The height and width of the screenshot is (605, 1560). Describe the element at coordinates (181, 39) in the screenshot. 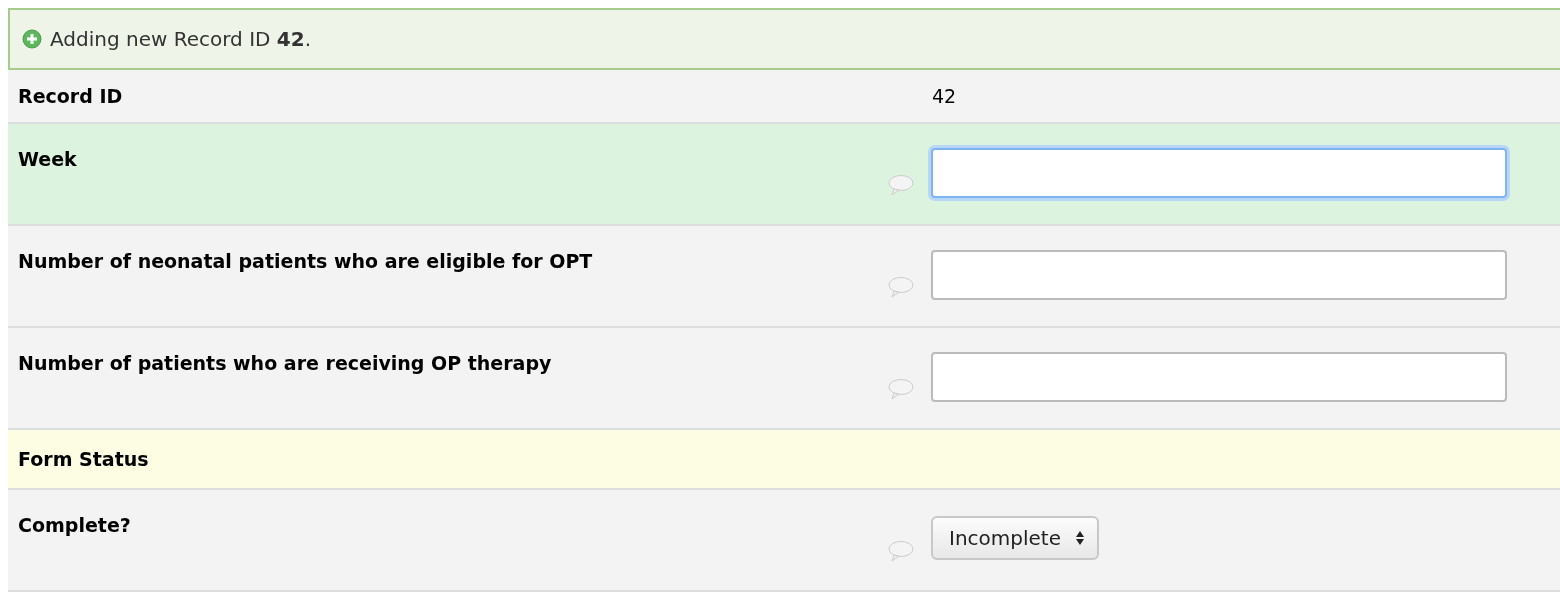

I see `notice-text: Adding new Record ID 42.` at that location.